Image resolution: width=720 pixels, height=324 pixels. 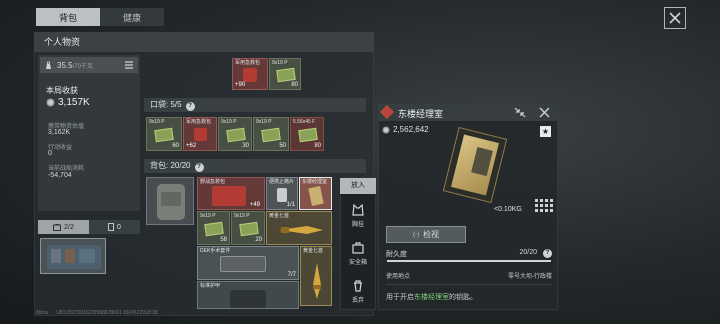 What do you see at coordinates (358, 255) in the screenshot?
I see `menu-item-safebox: 安全箱` at bounding box center [358, 255].